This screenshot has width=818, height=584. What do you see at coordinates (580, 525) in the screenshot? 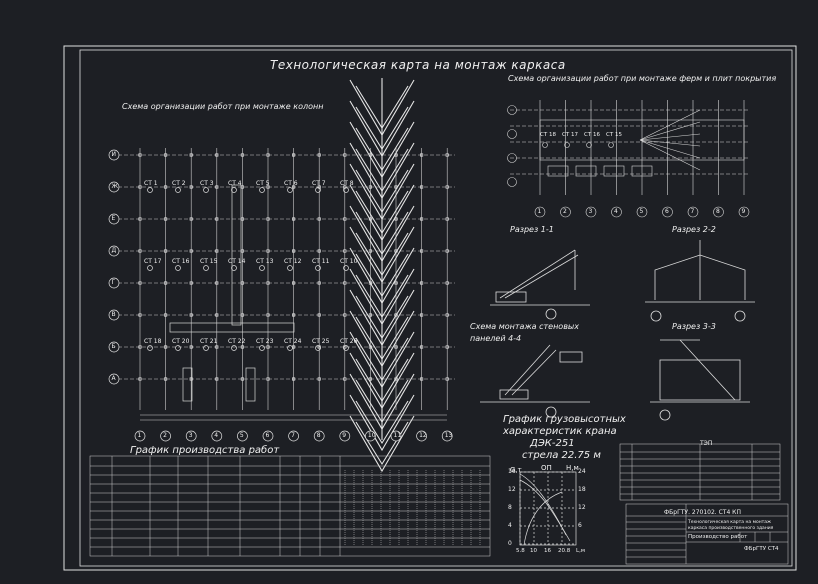
I see `chart-tick-right: 6` at bounding box center [580, 525].